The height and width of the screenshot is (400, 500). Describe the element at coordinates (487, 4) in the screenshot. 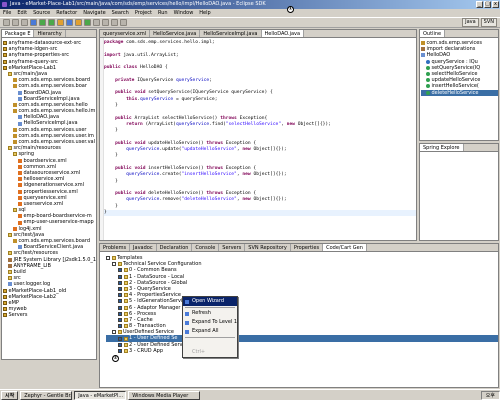

I see `maximize-button: □` at that location.